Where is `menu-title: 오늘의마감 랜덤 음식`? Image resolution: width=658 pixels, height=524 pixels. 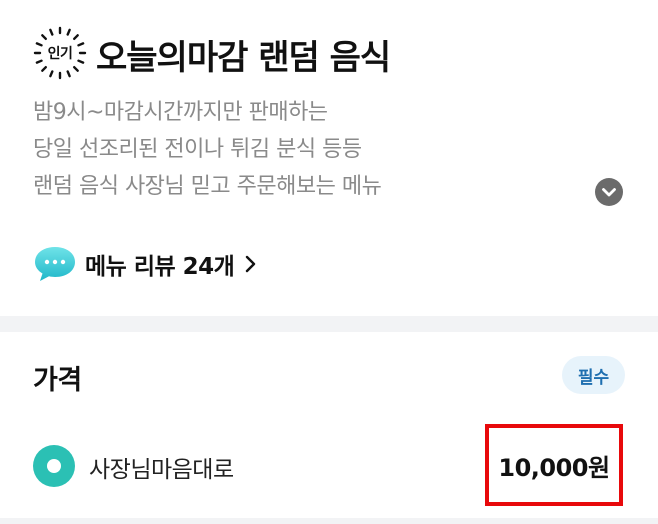 menu-title: 오늘의마감 랜덤 음식 is located at coordinates (243, 58).